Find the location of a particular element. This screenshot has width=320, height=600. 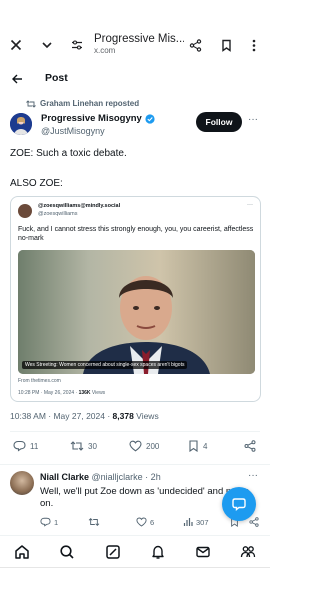

url-bar: Progressive Mis... x.com is located at coordinates (139, 44).